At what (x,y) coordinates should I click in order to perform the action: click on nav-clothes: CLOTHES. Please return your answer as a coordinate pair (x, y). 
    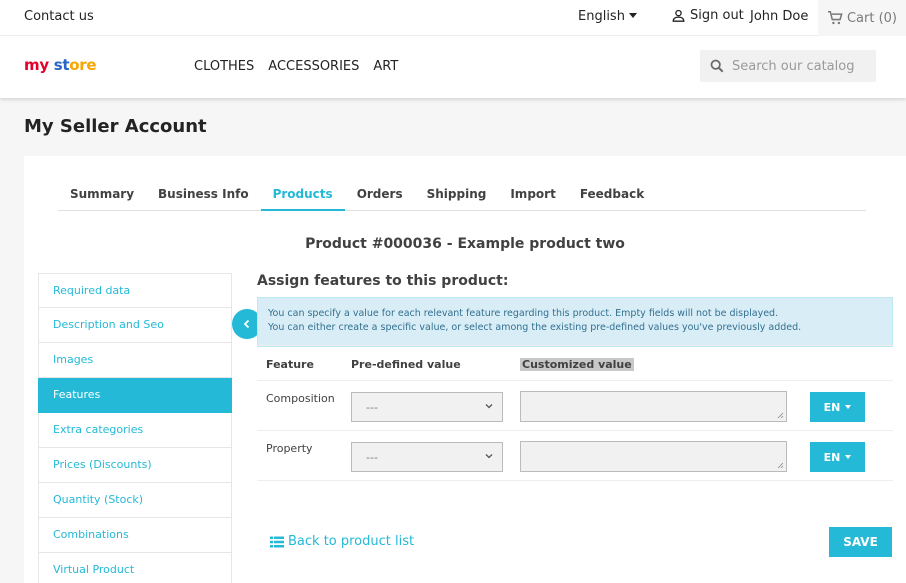
    Looking at the image, I should click on (224, 66).